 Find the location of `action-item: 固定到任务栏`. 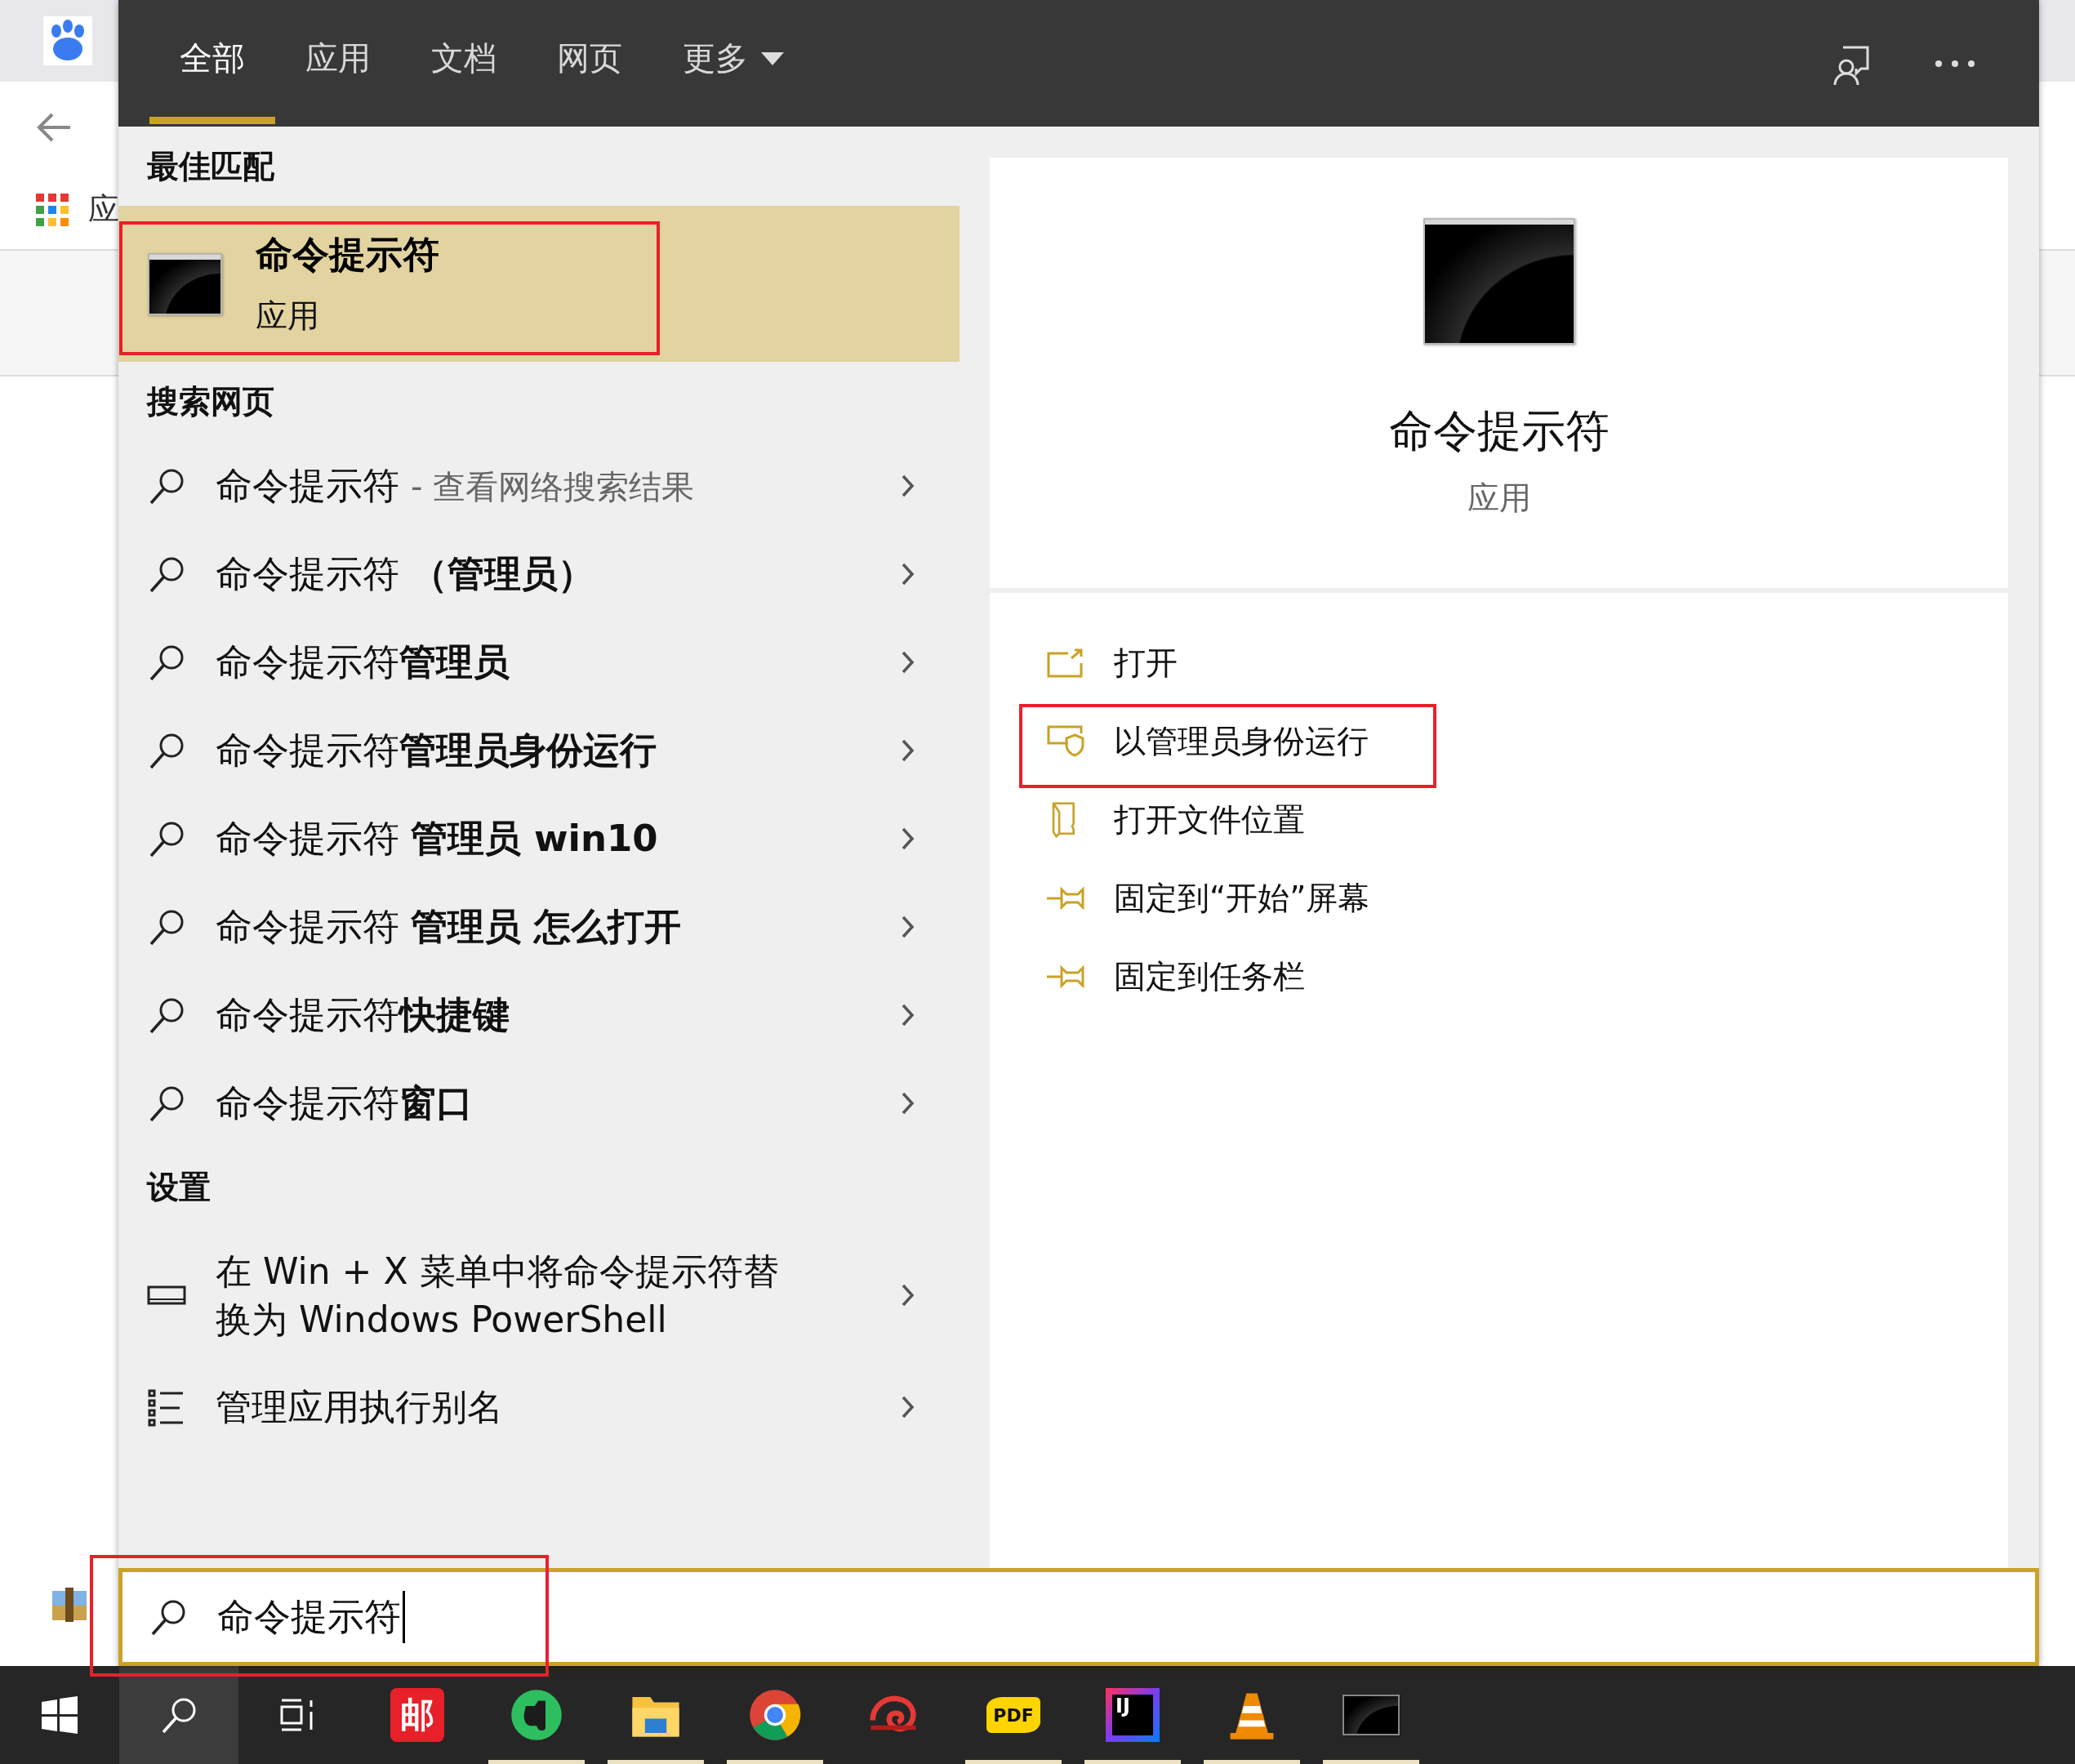

action-item: 固定到任务栏 is located at coordinates (1176, 977).